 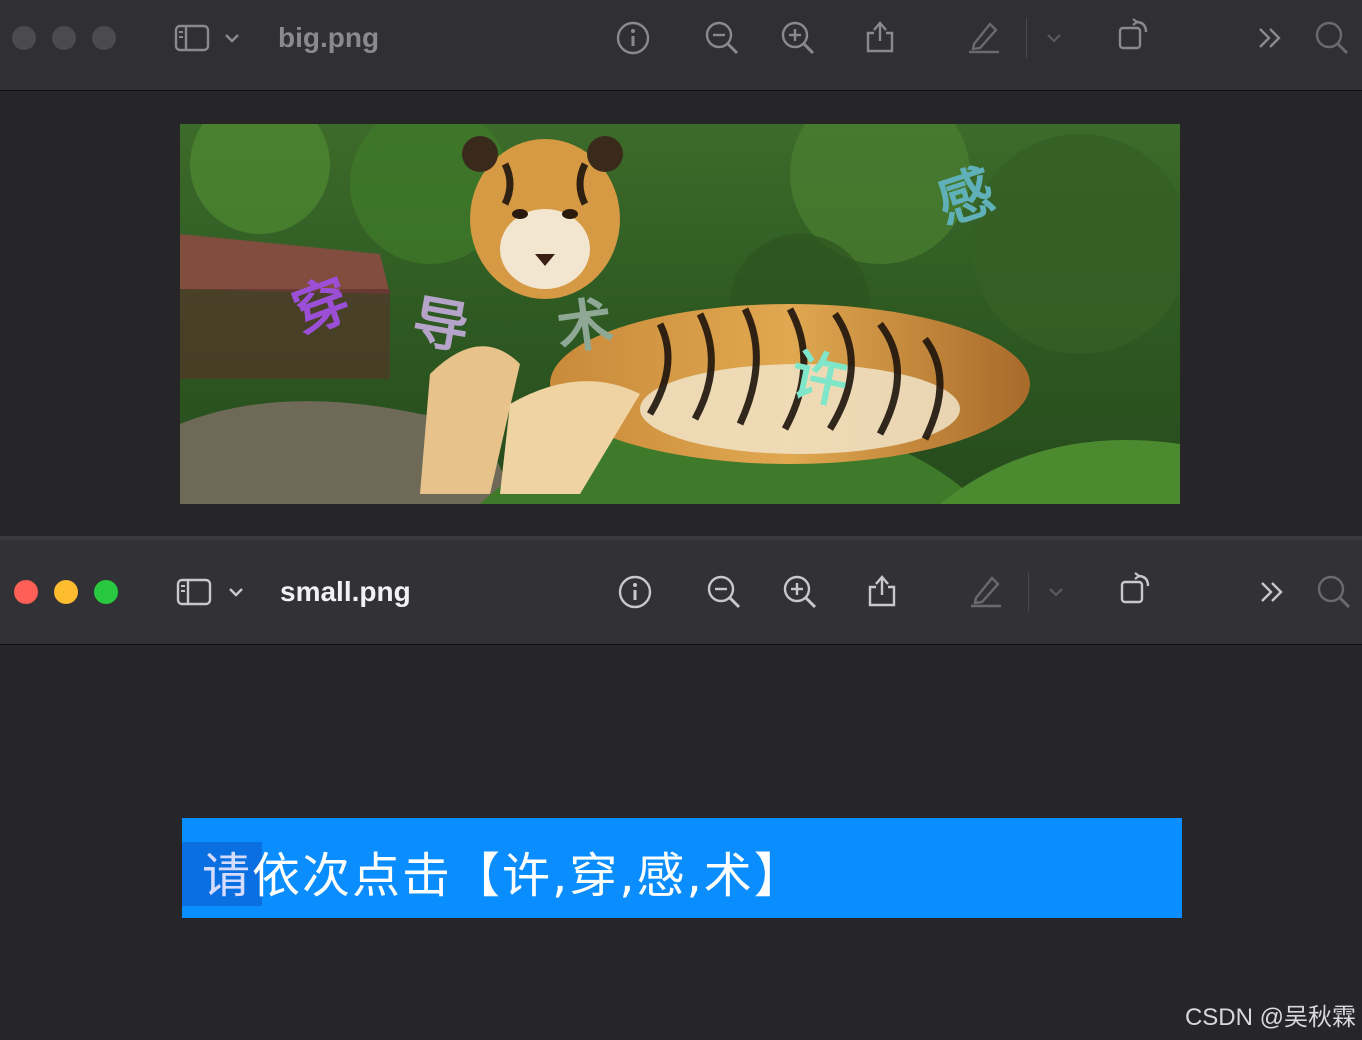 I want to click on overlay-char: 术, so click(x=585, y=327).